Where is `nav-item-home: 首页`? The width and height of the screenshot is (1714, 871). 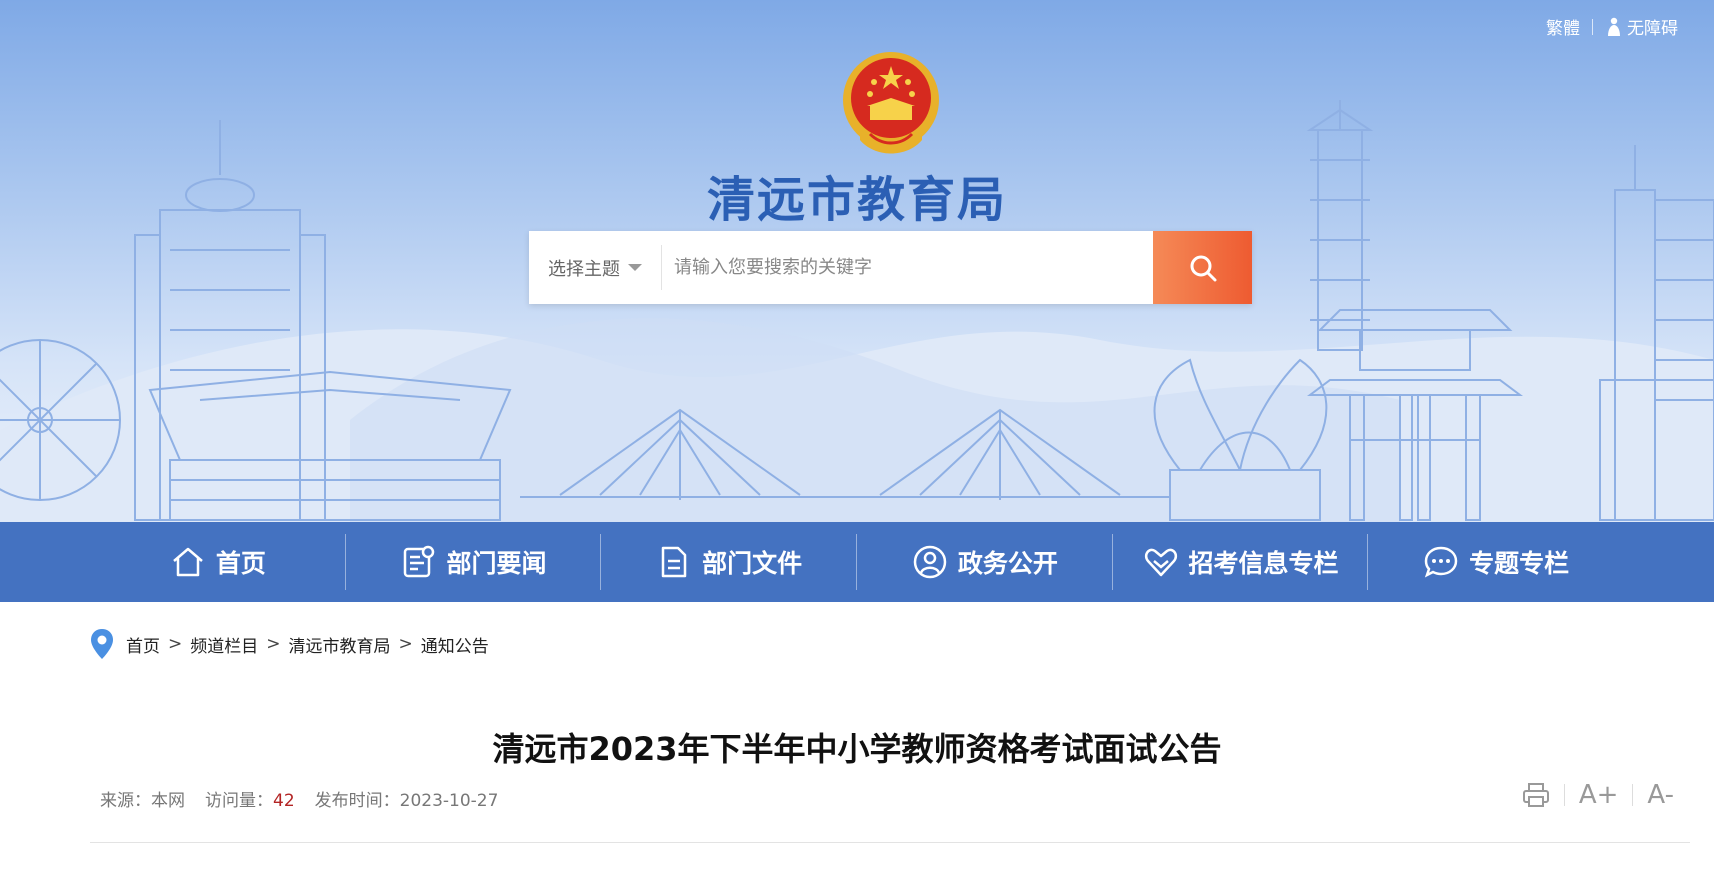 nav-item-home: 首页 is located at coordinates (218, 562).